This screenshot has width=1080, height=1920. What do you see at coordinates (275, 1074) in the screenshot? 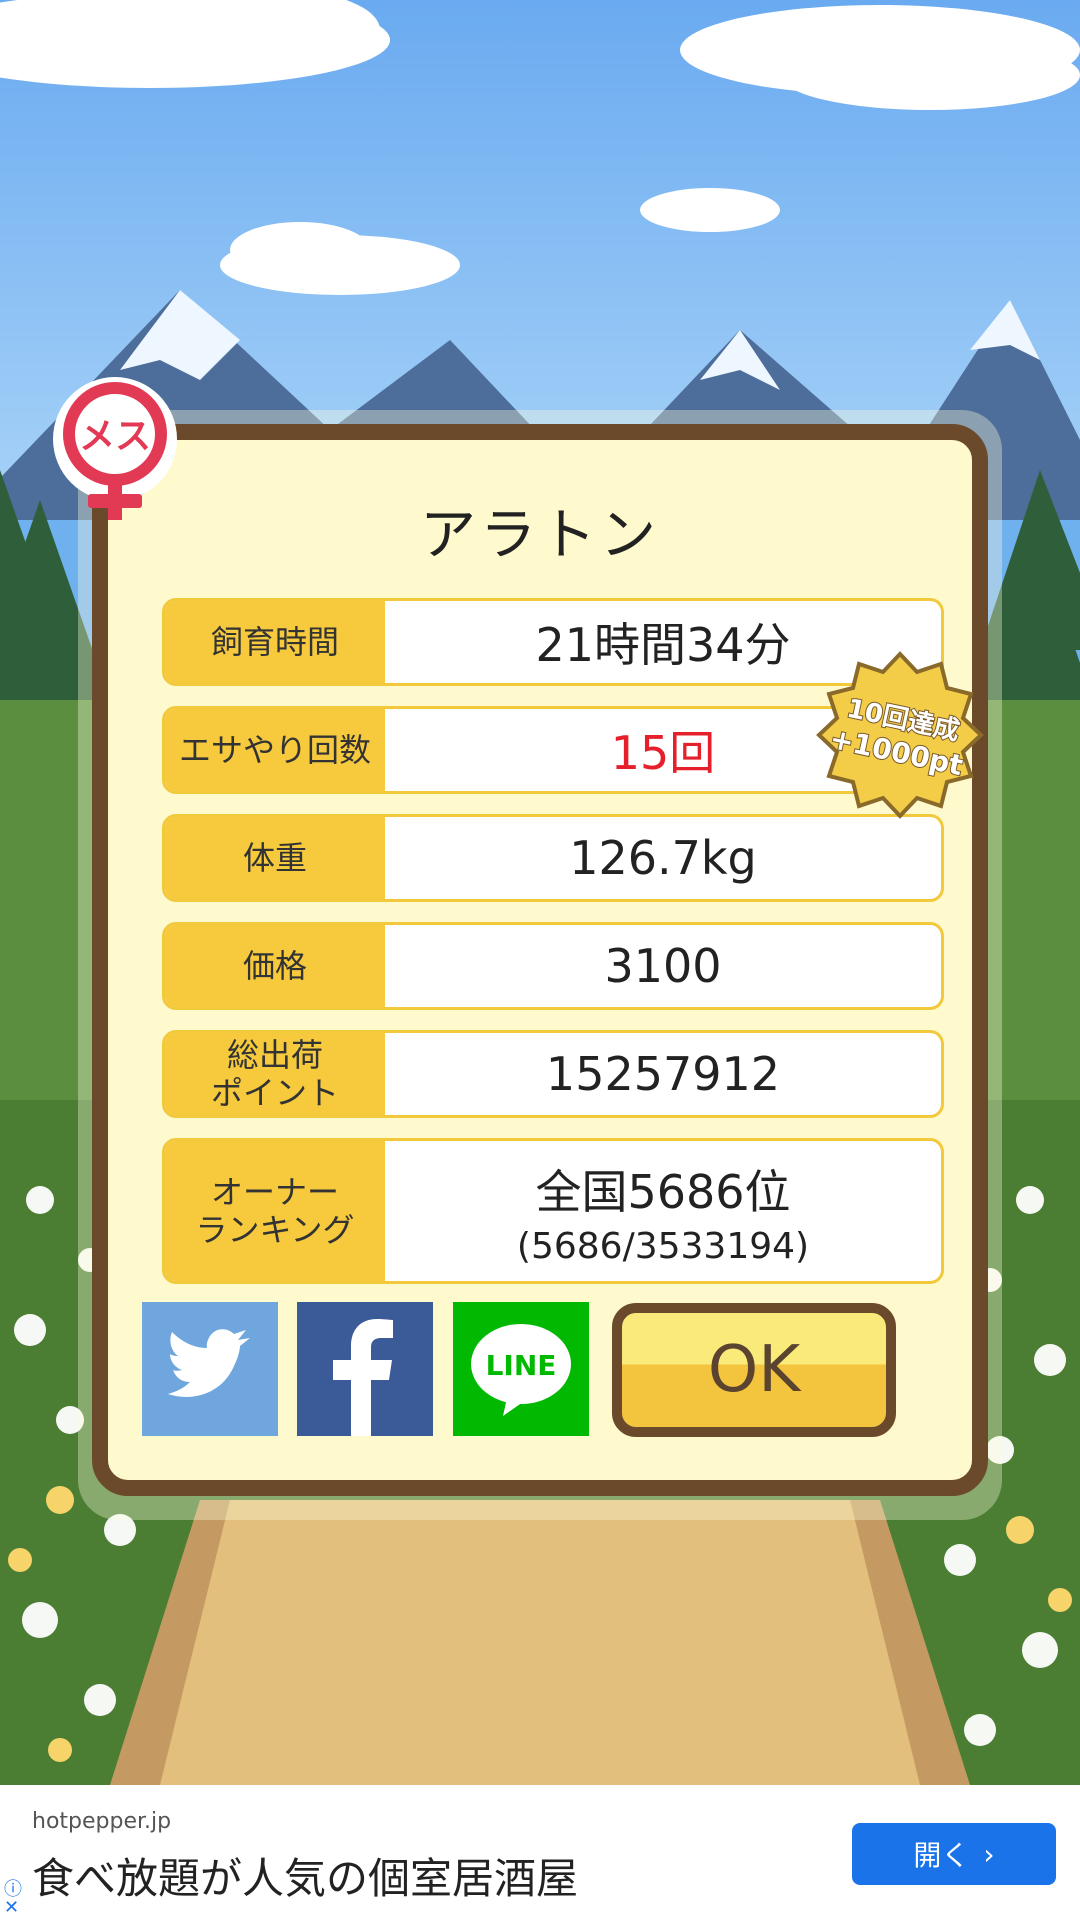
I see `stat-label-total-points: 総出荷 ポイント` at bounding box center [275, 1074].